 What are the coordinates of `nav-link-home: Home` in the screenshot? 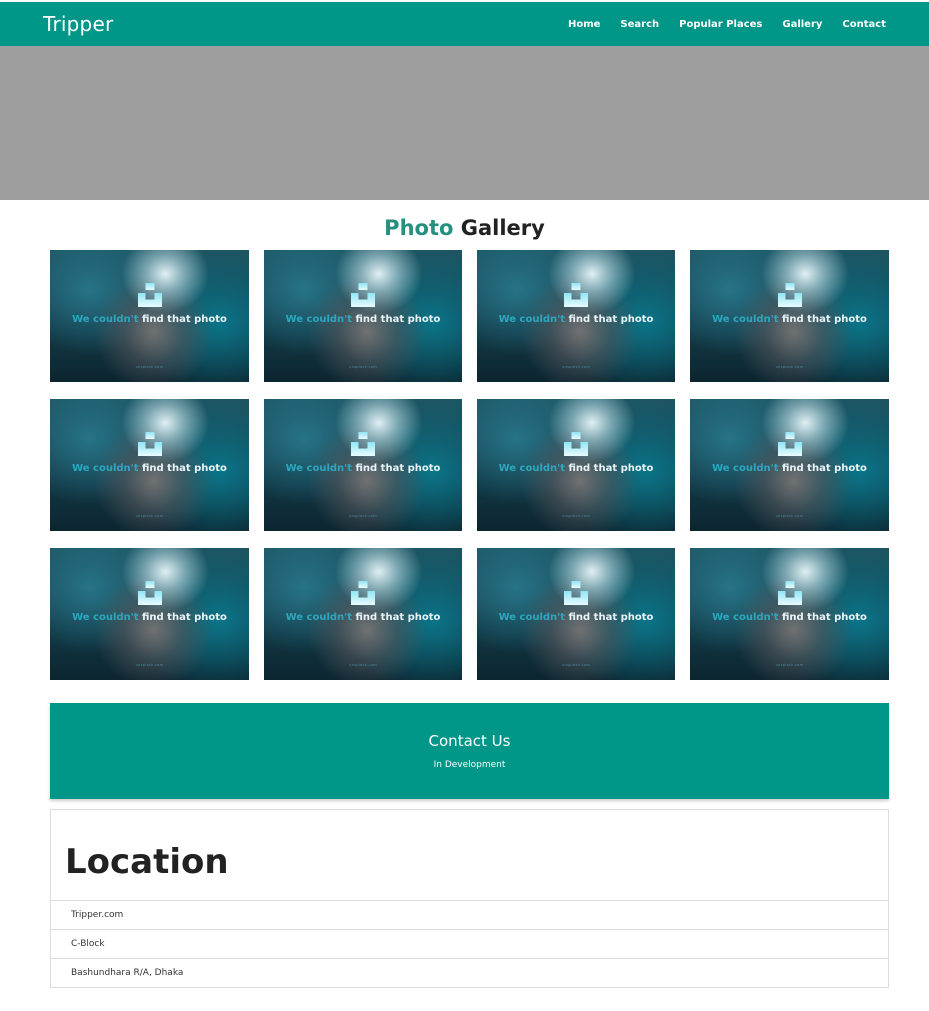 It's located at (584, 24).